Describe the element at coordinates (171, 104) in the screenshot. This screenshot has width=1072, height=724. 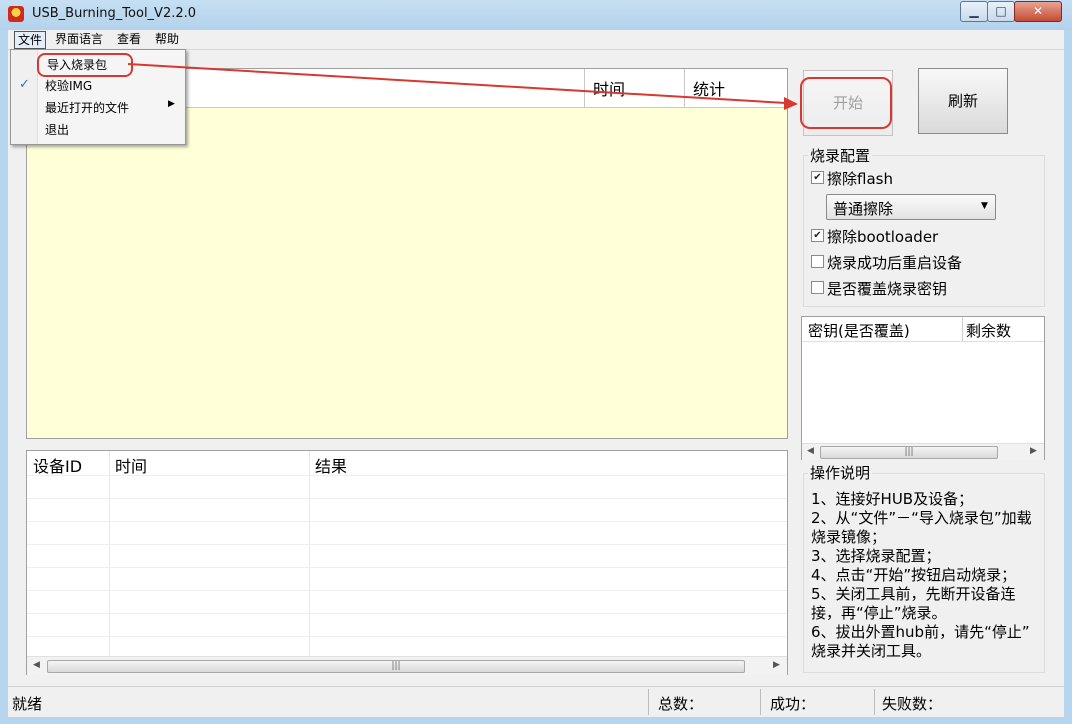
I see `submenu-arrow-icon: ▶` at that location.